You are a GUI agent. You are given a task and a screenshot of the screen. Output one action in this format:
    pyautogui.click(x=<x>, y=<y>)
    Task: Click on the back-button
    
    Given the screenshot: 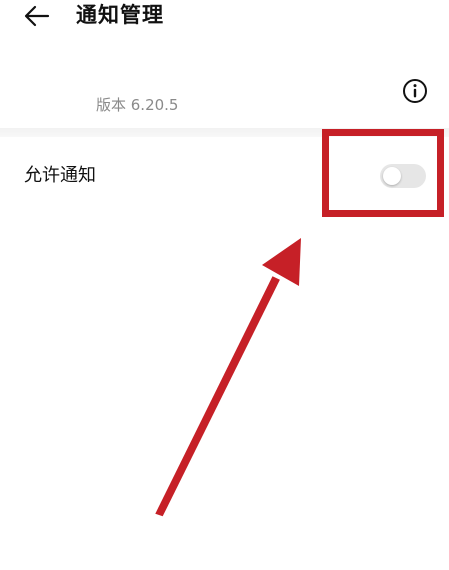 What is the action you would take?
    pyautogui.click(x=37, y=16)
    